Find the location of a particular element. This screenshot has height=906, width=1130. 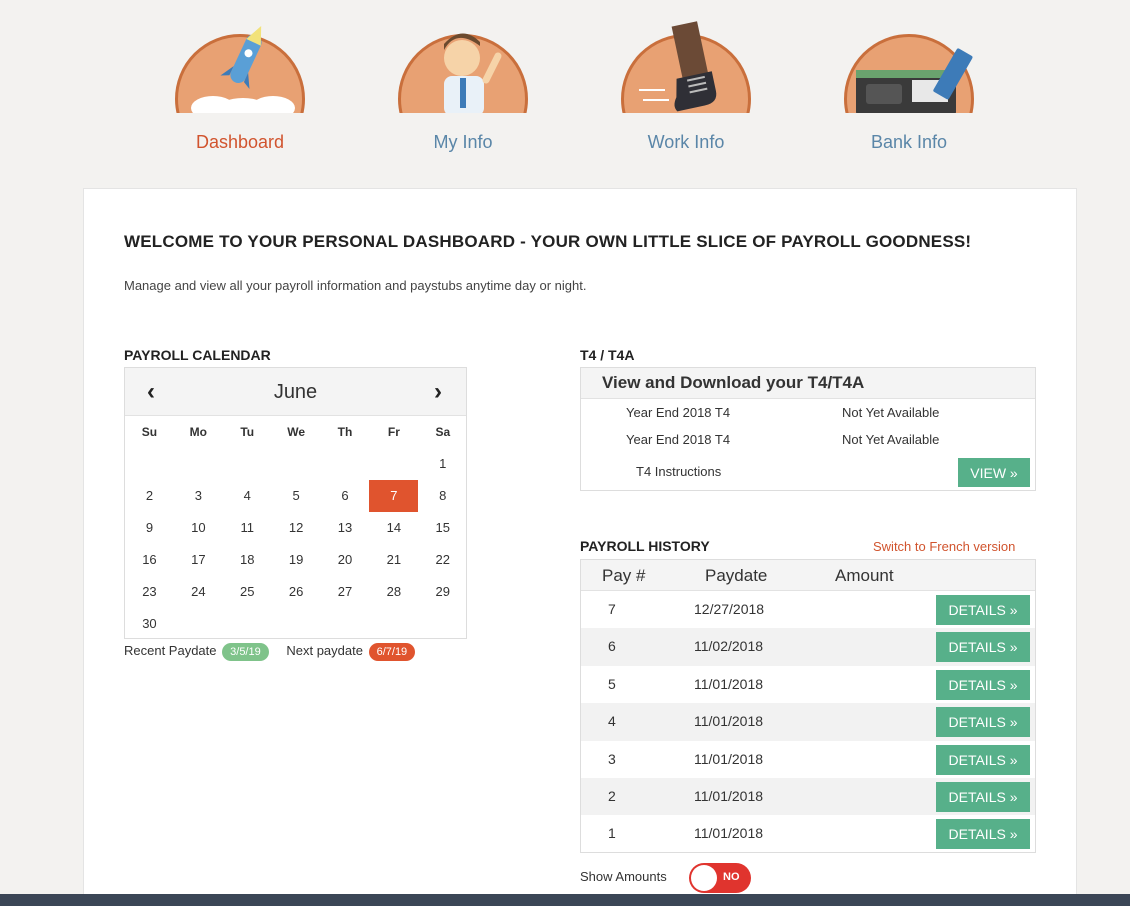

calendar-day: 6 is located at coordinates (345, 496).